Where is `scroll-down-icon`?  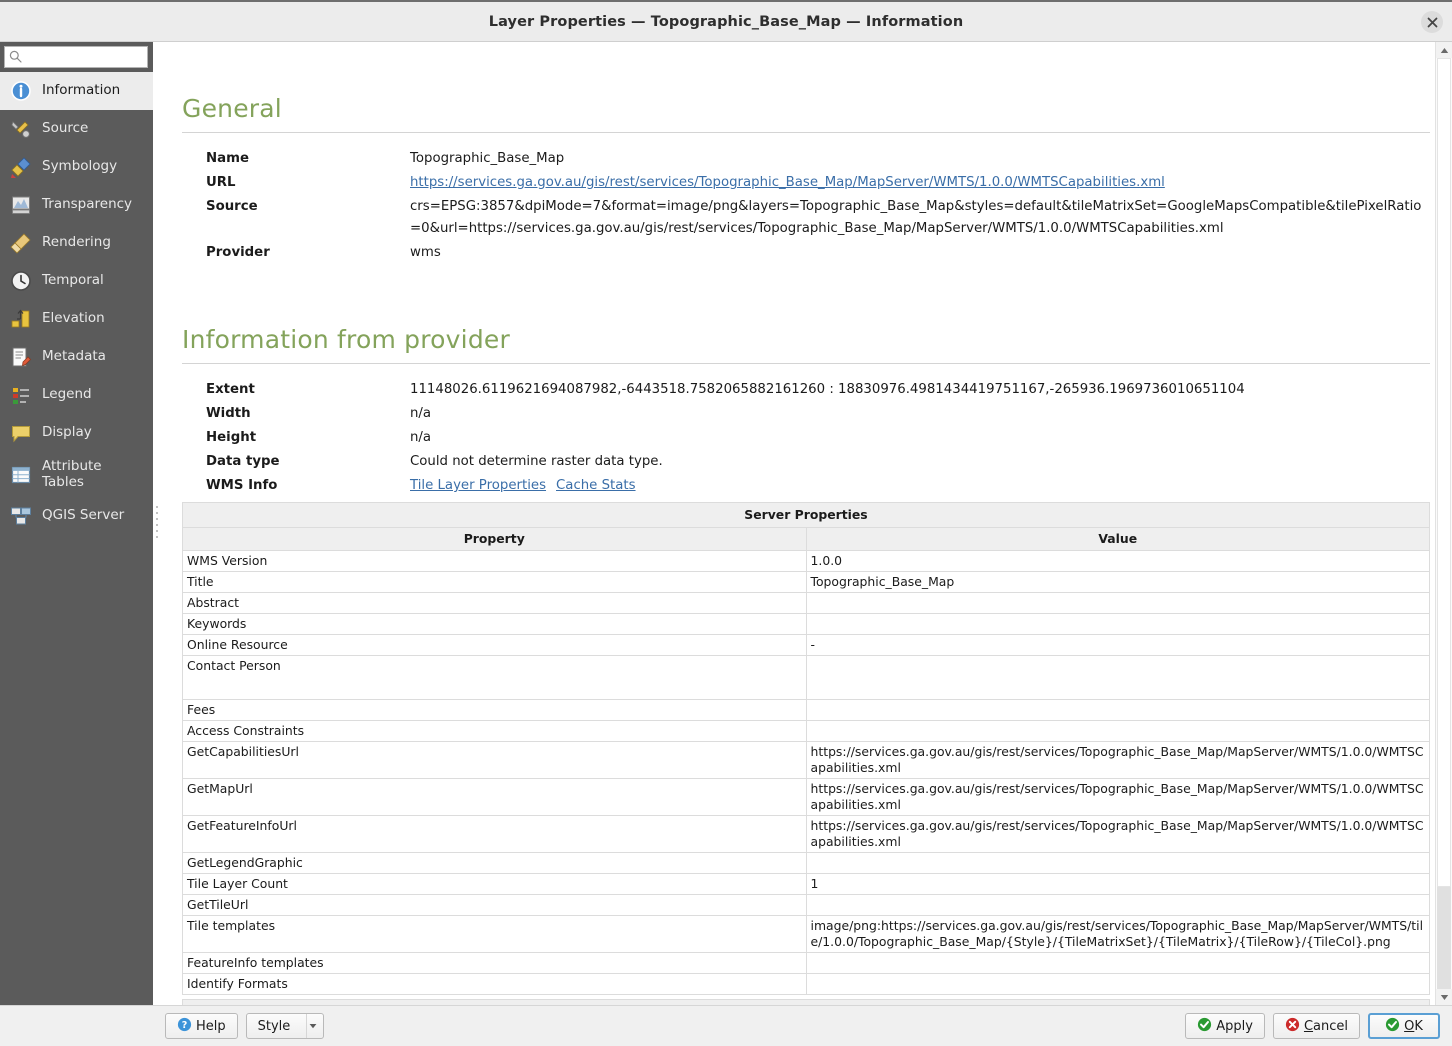 scroll-down-icon is located at coordinates (1444, 997).